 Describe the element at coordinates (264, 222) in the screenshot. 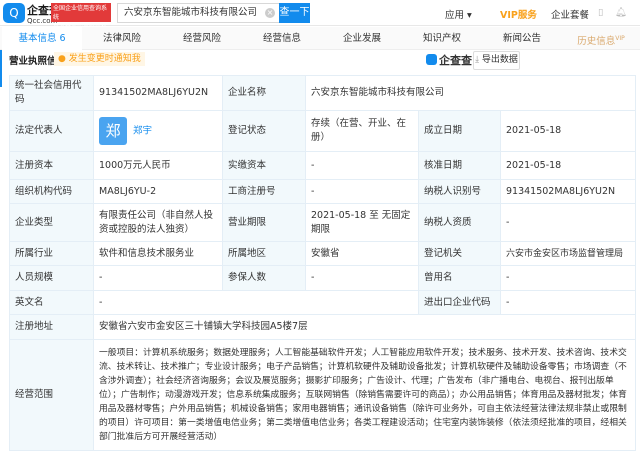

I see `label: 营业期限` at that location.